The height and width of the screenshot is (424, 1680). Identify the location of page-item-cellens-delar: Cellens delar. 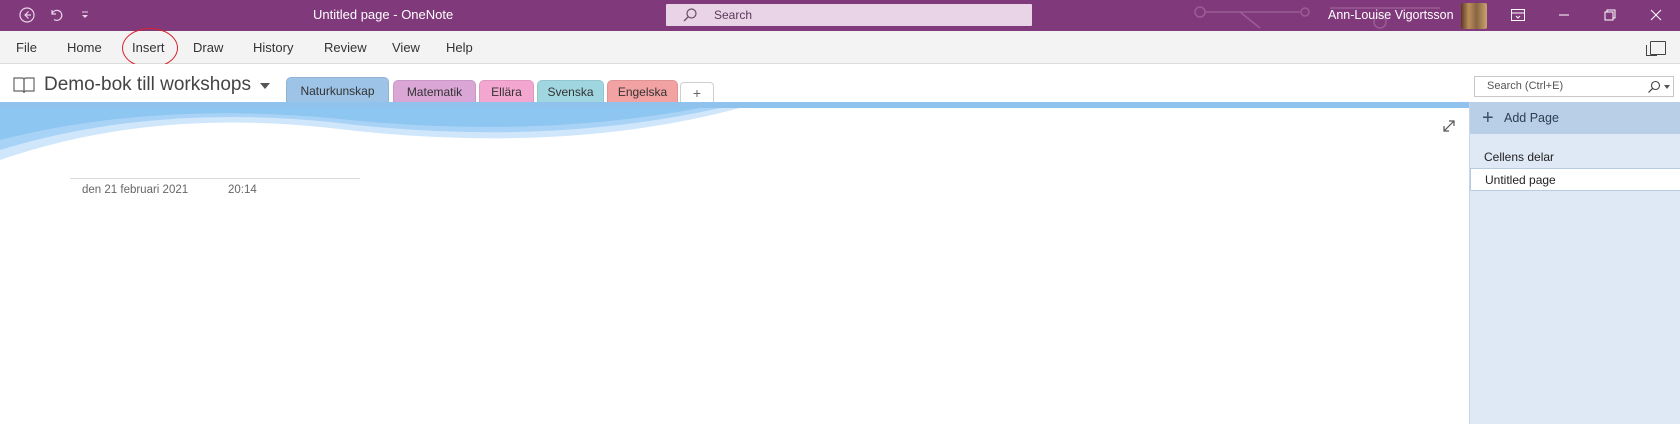
(1575, 157).